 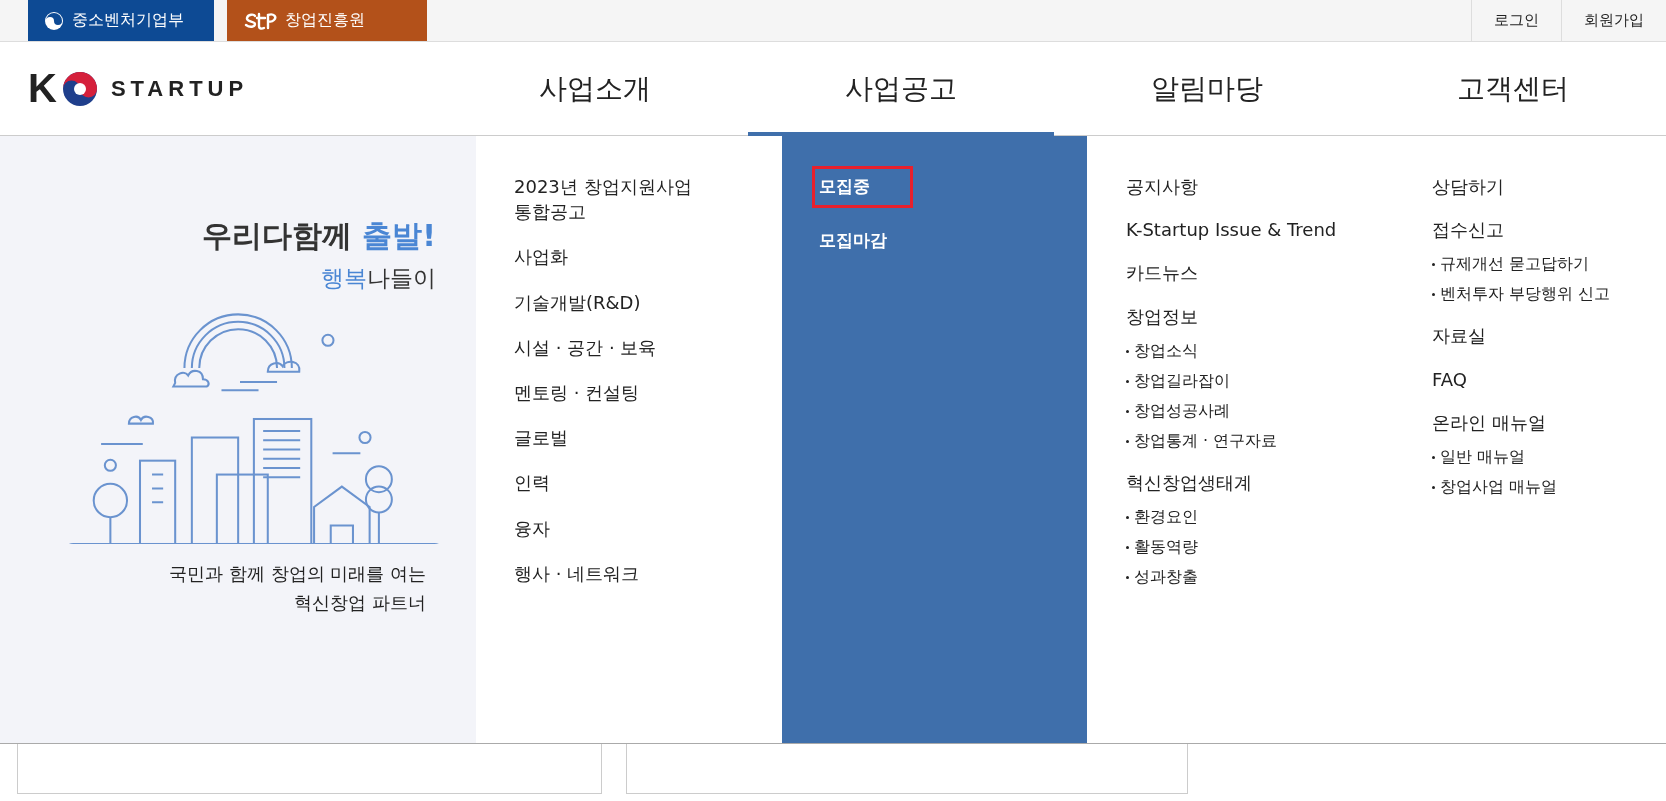 What do you see at coordinates (1162, 517) in the screenshot?
I see `submenu-item: 환경요인` at bounding box center [1162, 517].